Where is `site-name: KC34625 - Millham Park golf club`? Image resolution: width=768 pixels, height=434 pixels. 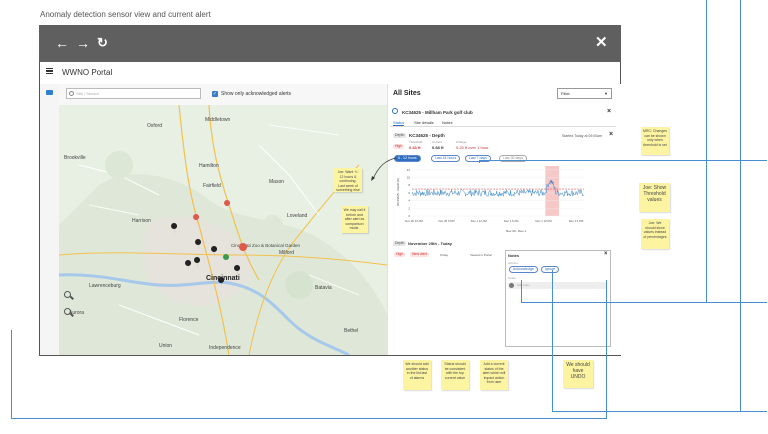
site-name: KC34625 - Millham Park golf club is located at coordinates (437, 112).